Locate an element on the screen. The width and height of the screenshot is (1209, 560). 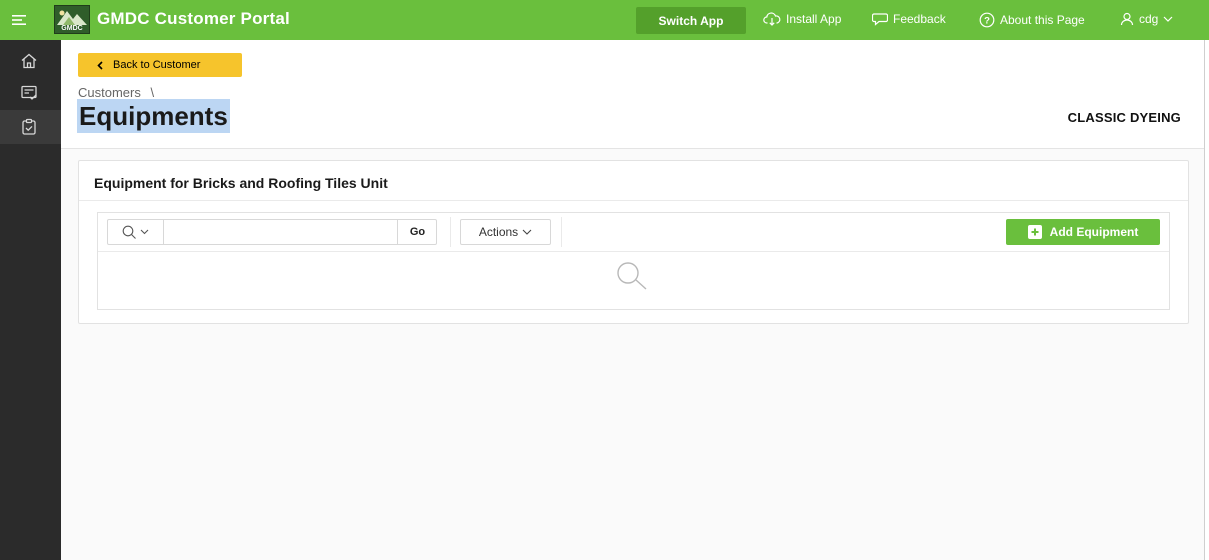
help-circle-icon: ? is located at coordinates (987, 20).